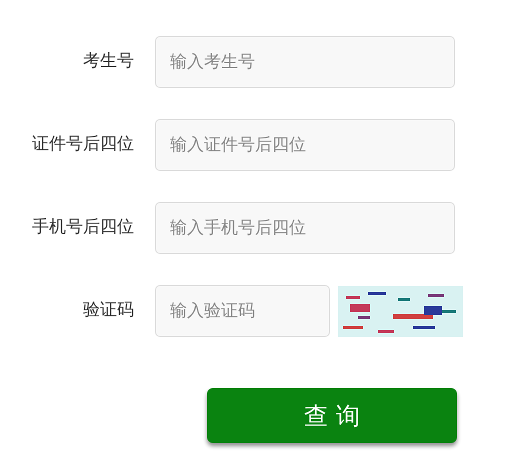 Image resolution: width=506 pixels, height=460 pixels. What do you see at coordinates (82, 228) in the screenshot?
I see `field-label: 手机号后四位` at bounding box center [82, 228].